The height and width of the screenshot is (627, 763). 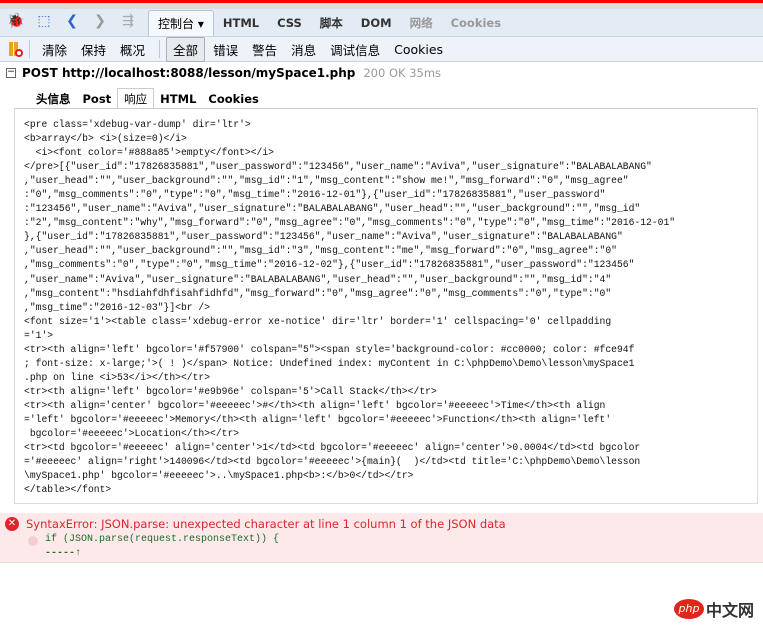 I want to click on clear-button: 清除, so click(x=54, y=49).